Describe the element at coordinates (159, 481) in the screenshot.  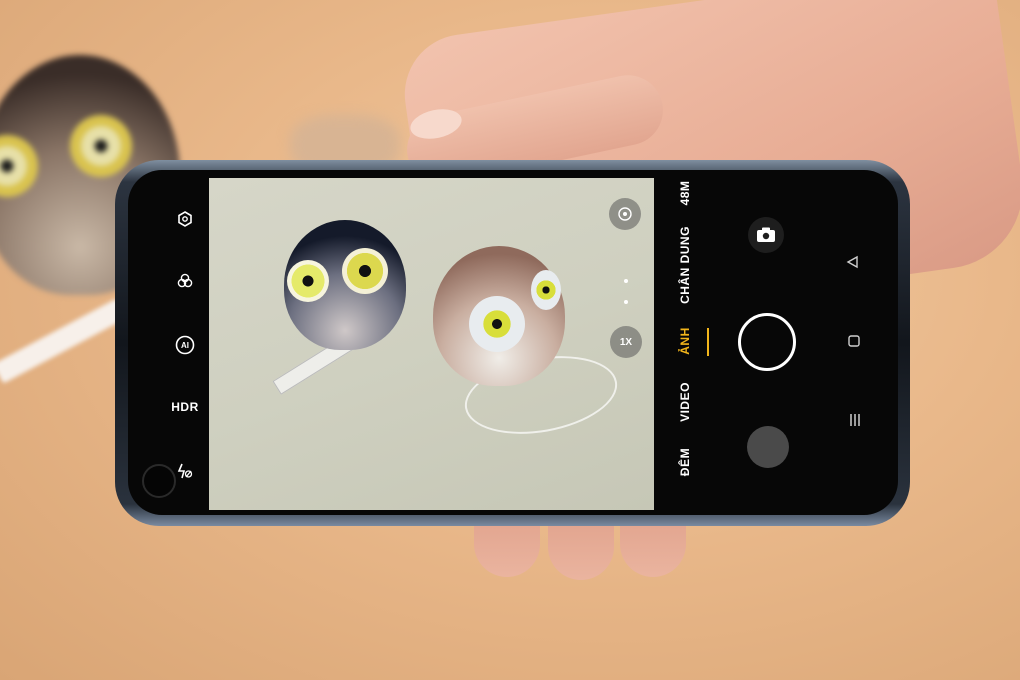
I see `front-camera-punch-hole` at that location.